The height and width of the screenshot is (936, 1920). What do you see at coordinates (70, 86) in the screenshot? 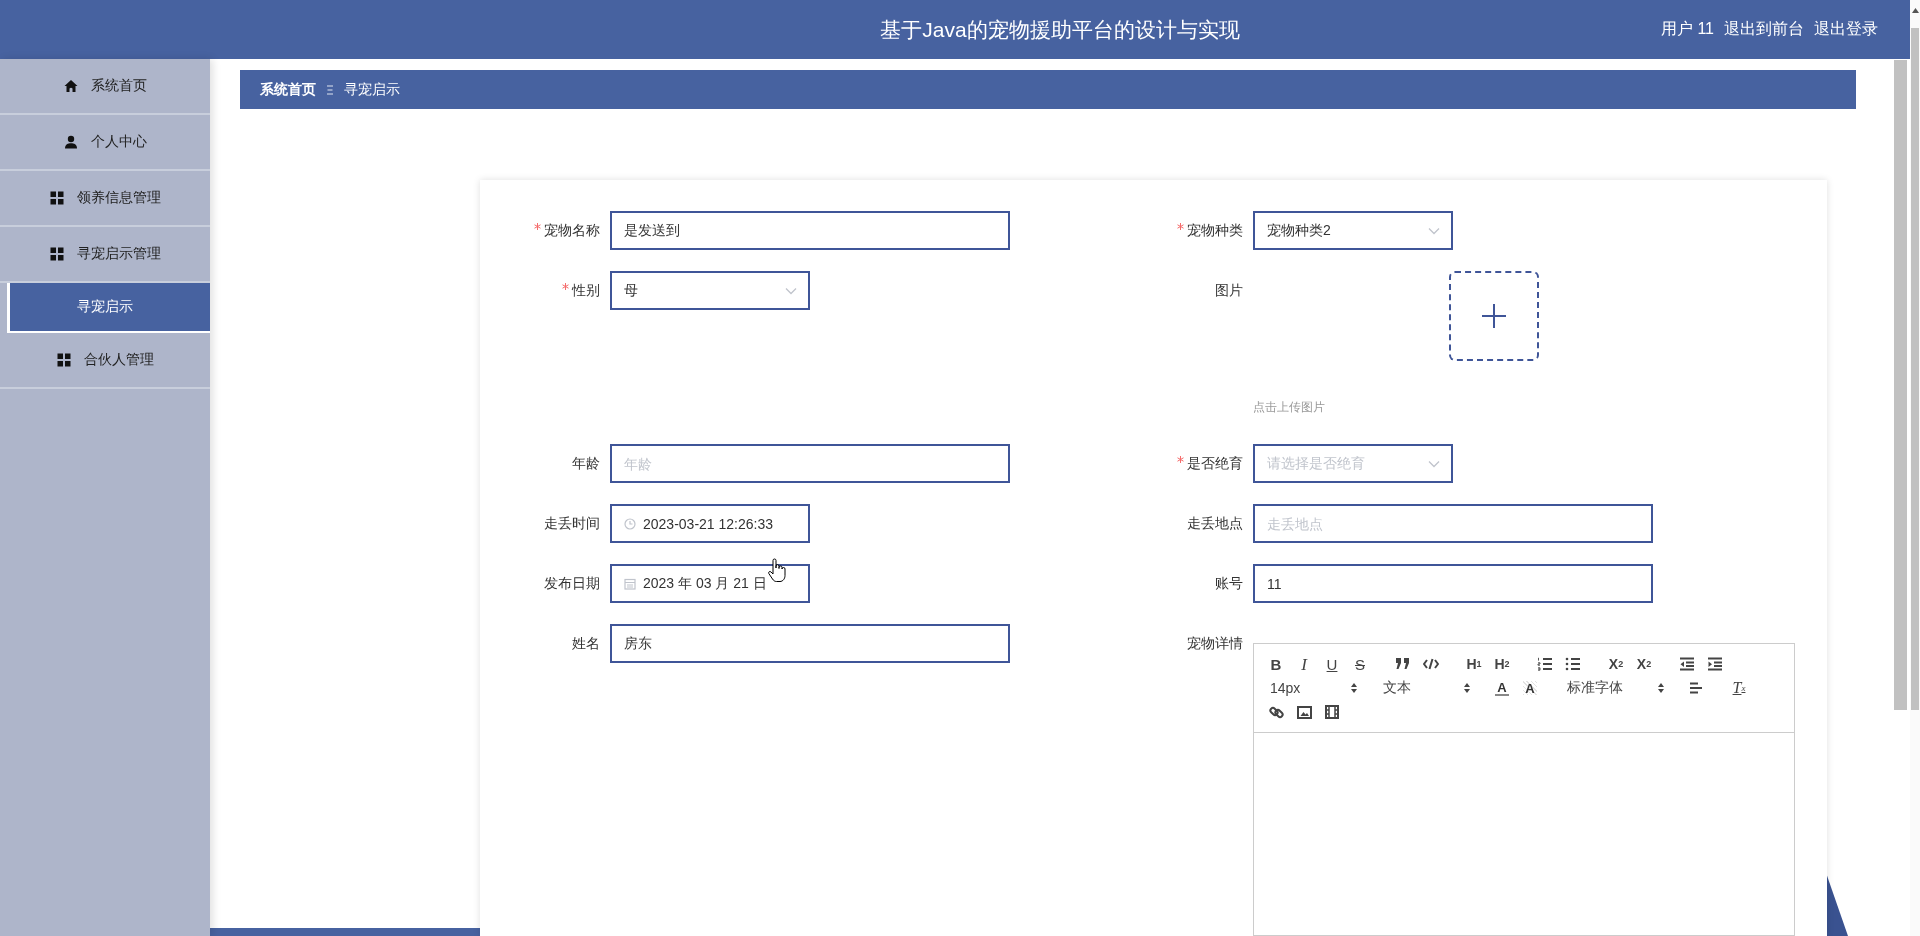
I see `home-icon` at bounding box center [70, 86].